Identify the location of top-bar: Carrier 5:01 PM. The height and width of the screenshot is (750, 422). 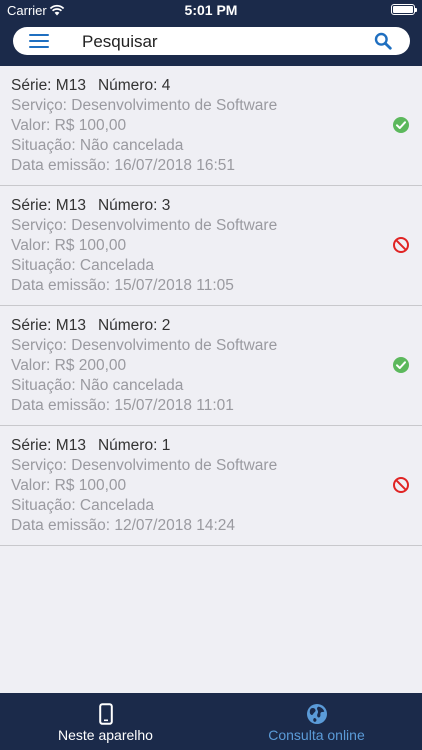
(211, 33).